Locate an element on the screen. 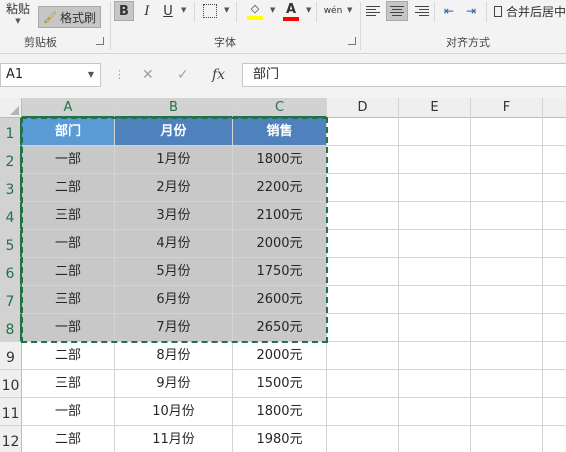 Image resolution: width=566 pixels, height=452 pixels. format-painter-button: 🖌 格式刷 is located at coordinates (69, 17).